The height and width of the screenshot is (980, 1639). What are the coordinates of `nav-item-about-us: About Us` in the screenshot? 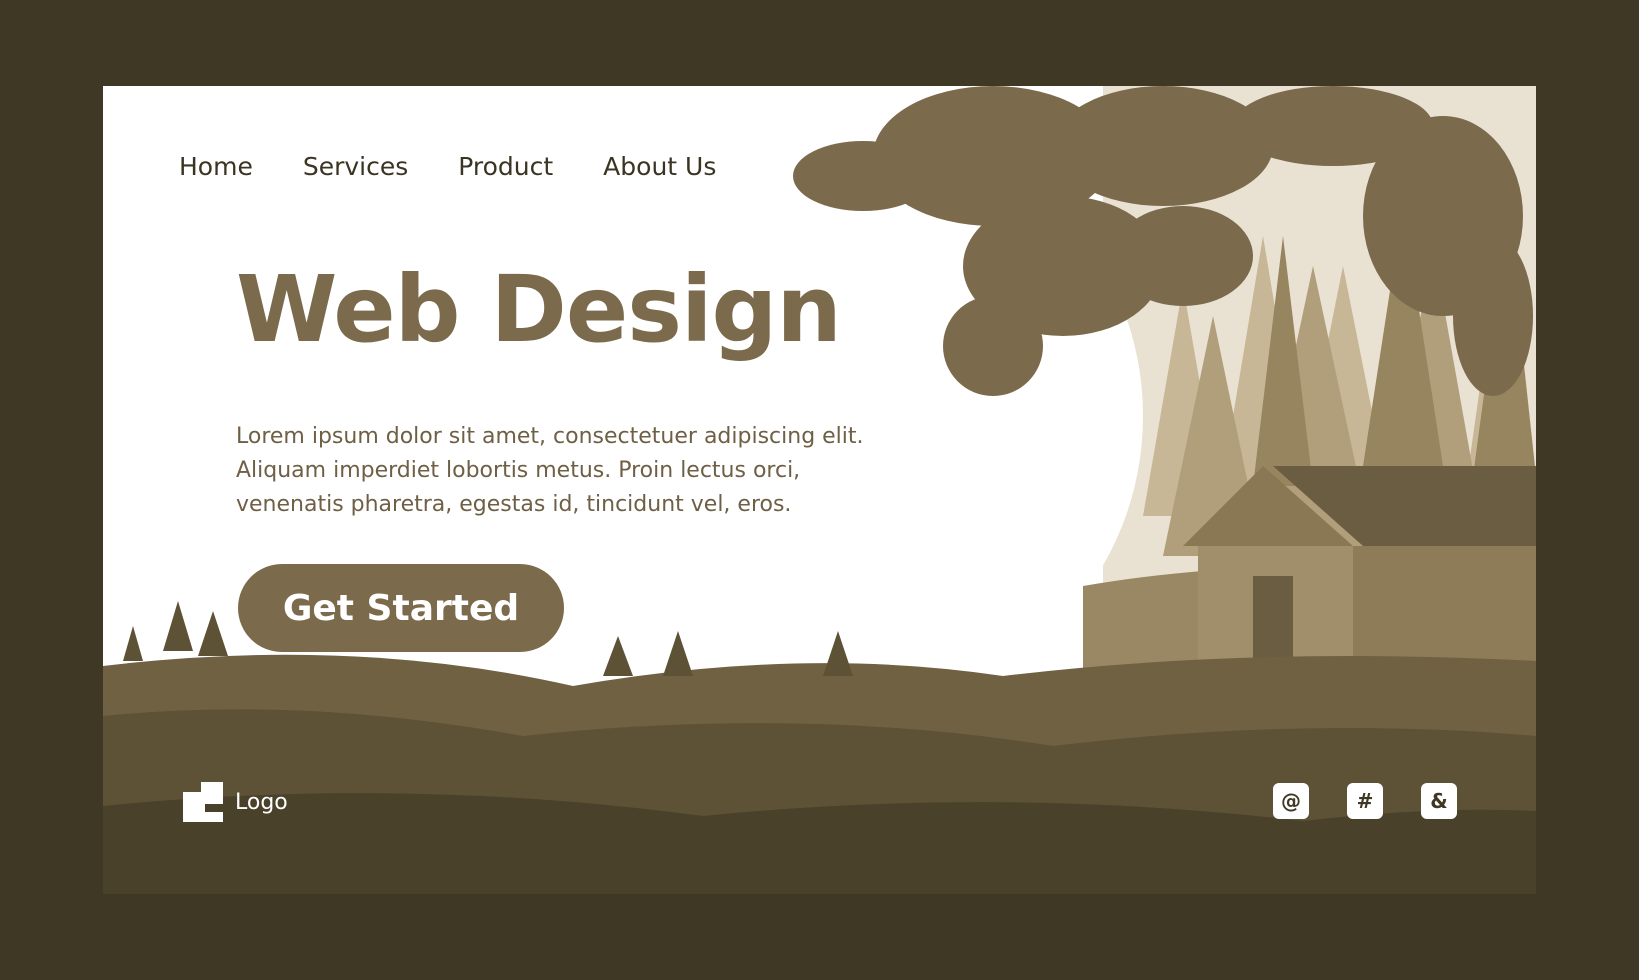 It's located at (659, 166).